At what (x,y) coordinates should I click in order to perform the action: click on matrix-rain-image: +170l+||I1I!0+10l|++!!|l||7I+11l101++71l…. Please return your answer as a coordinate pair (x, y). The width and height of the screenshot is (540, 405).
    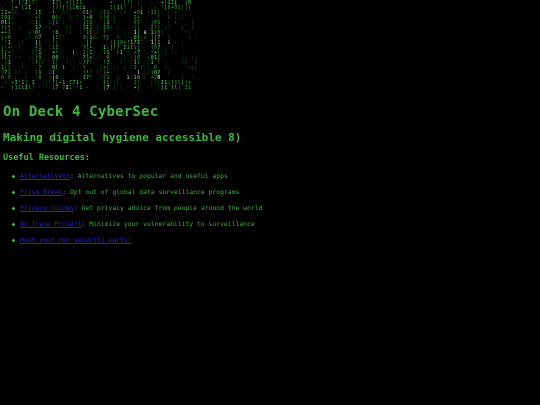
    Looking at the image, I should click on (99, 45).